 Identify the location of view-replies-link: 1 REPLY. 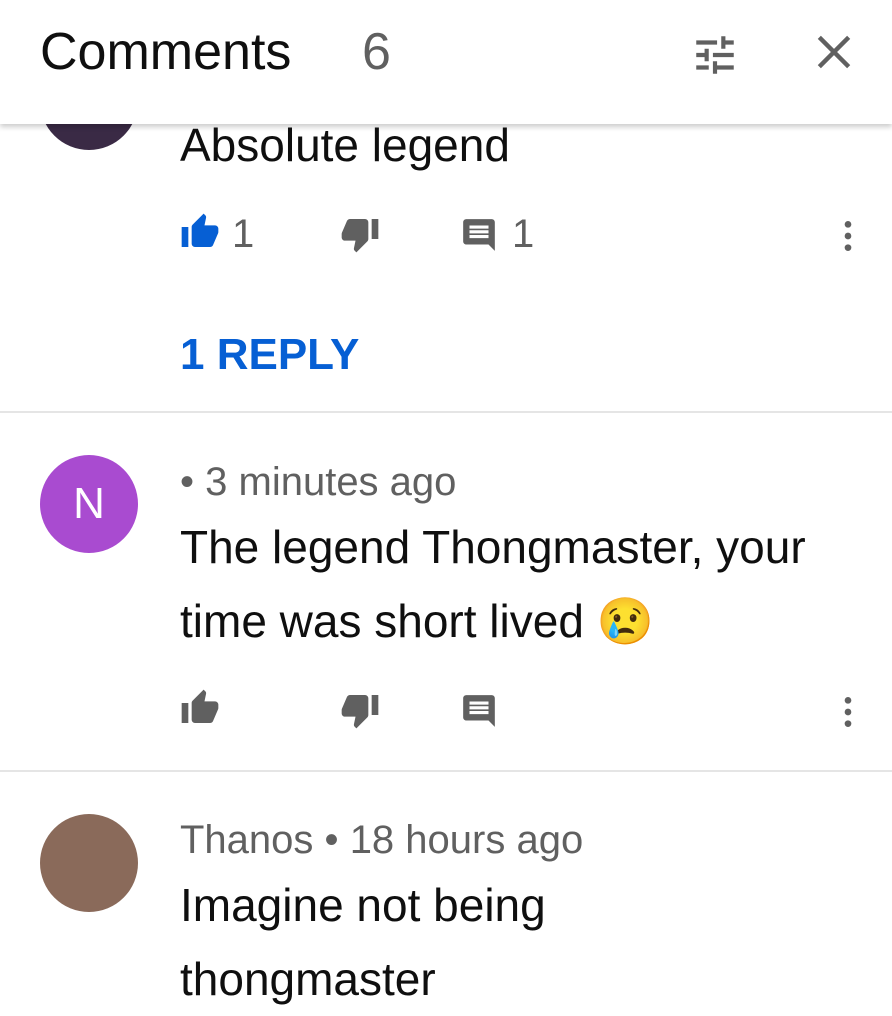
(269, 355).